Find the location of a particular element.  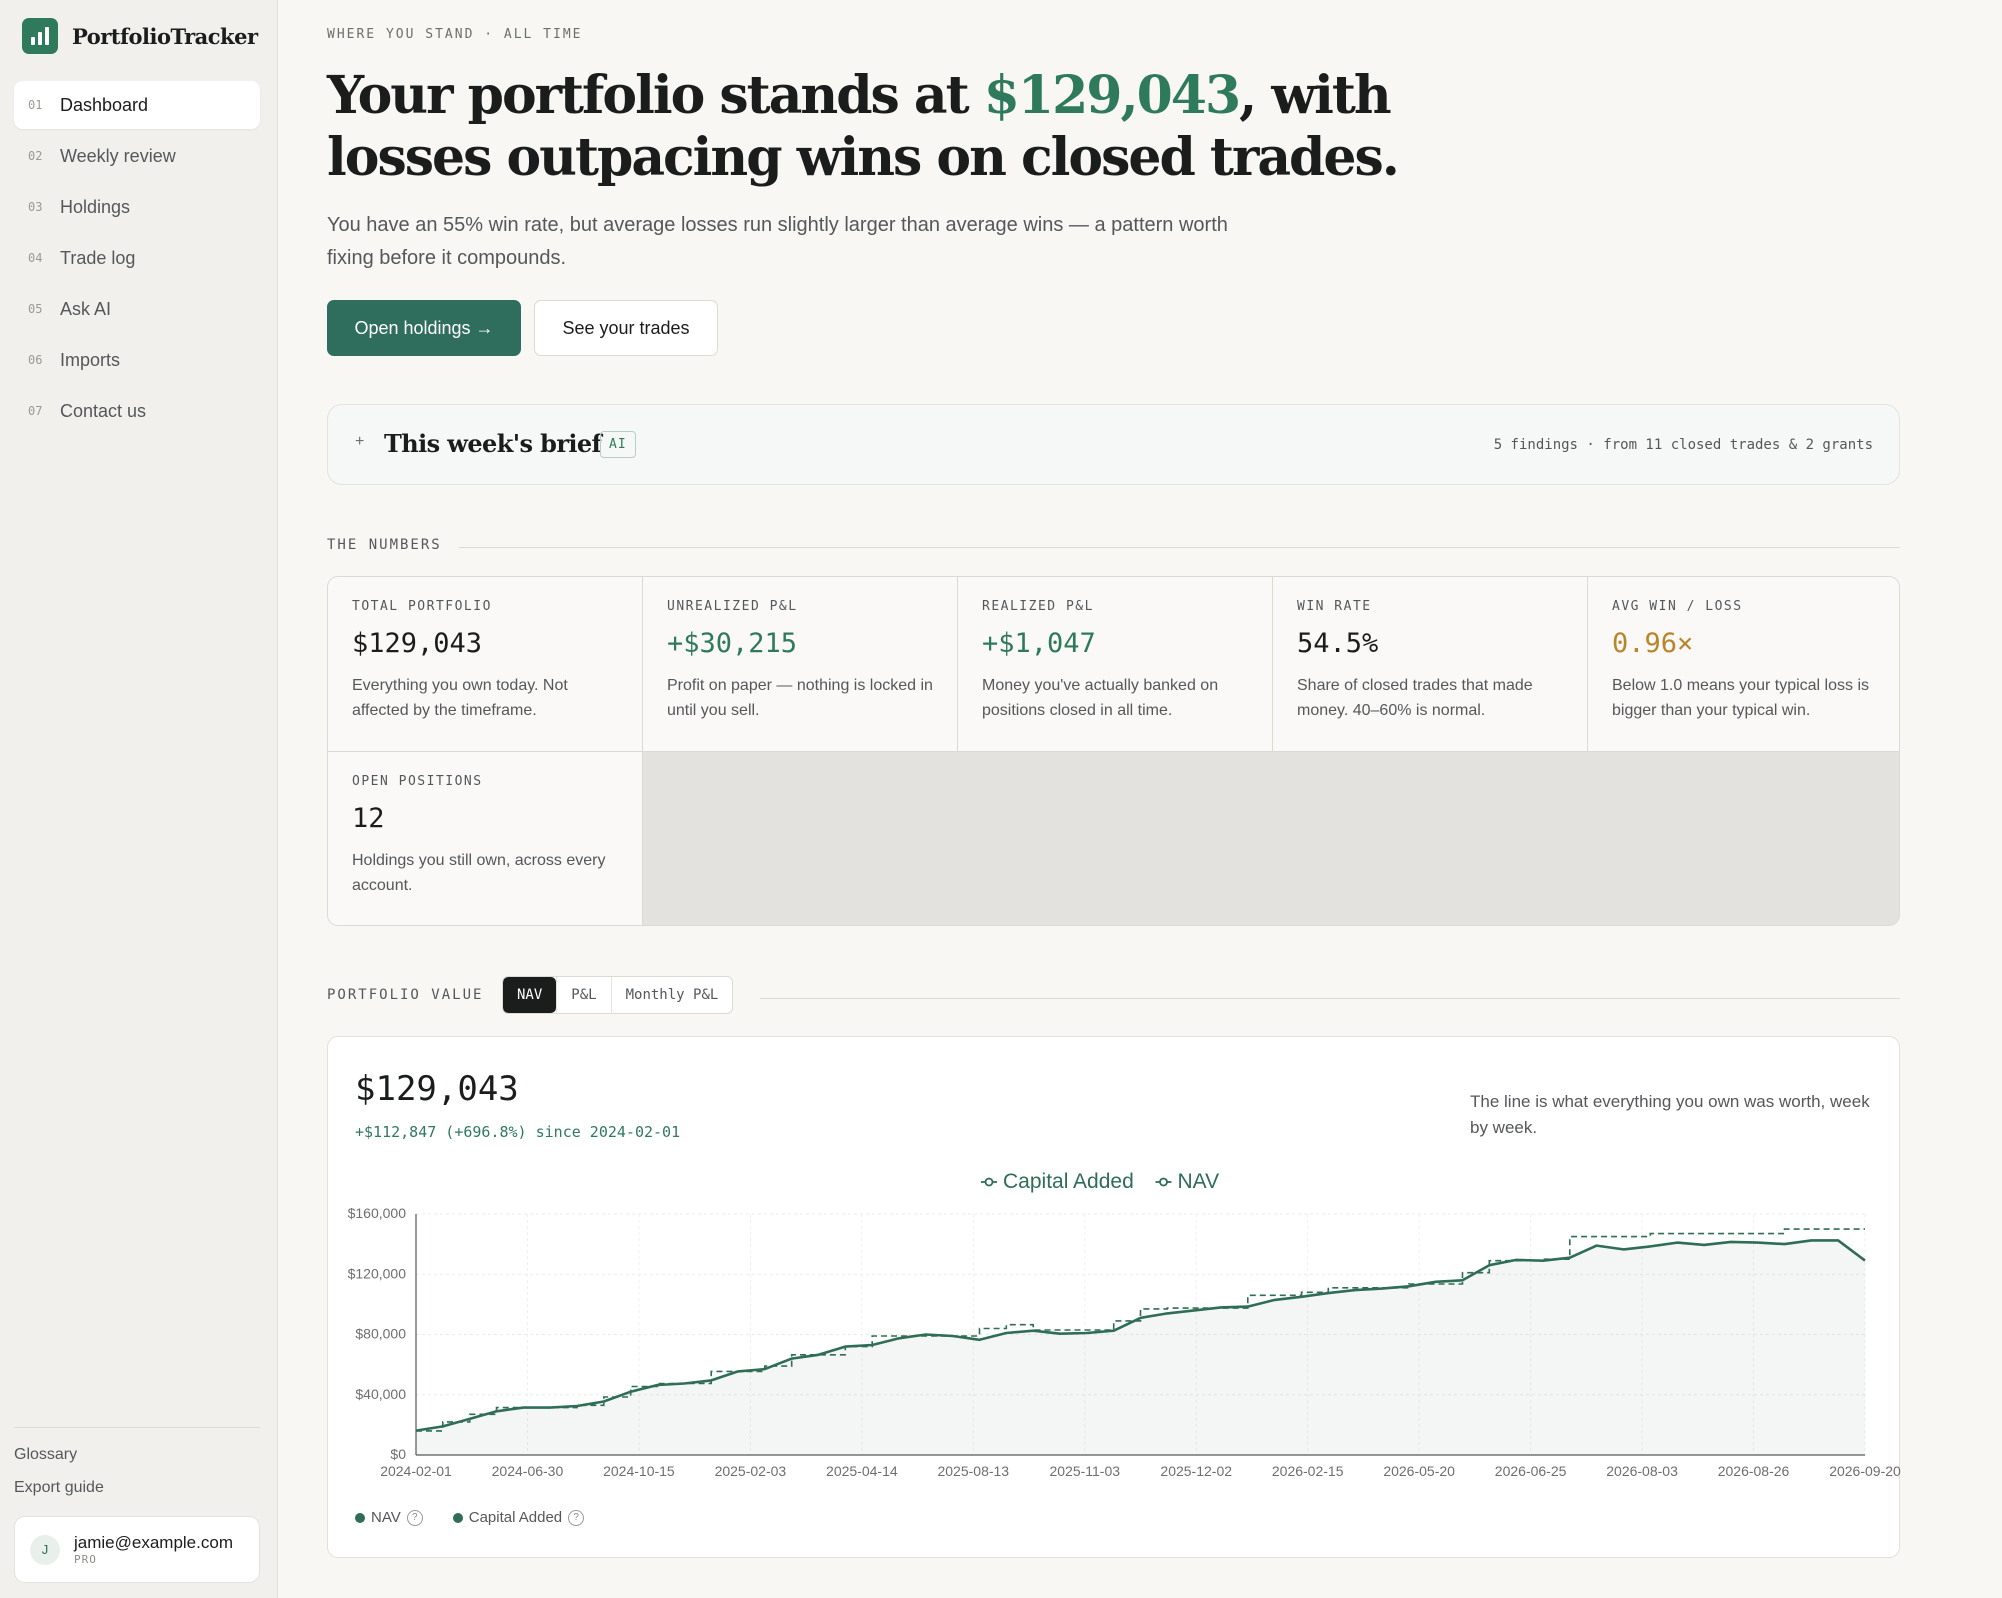

headline-value: $129,043 is located at coordinates (1112, 95).